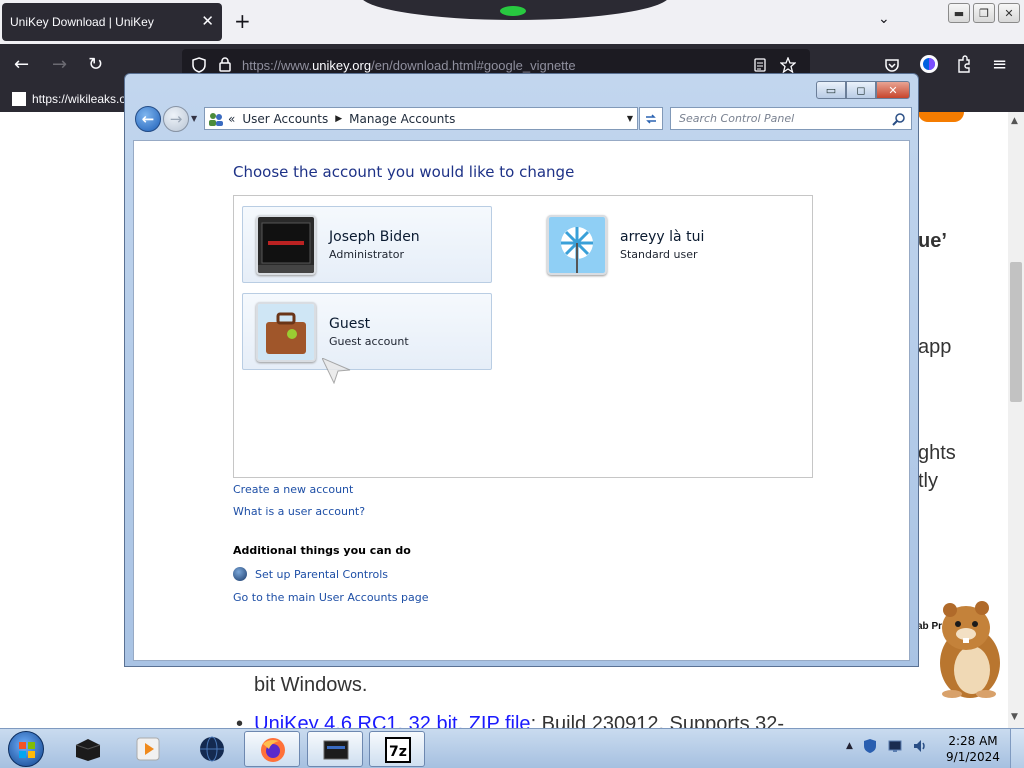  Describe the element at coordinates (299, 511) in the screenshot. I see `what-is-user-account-link: What is a user account?` at that location.